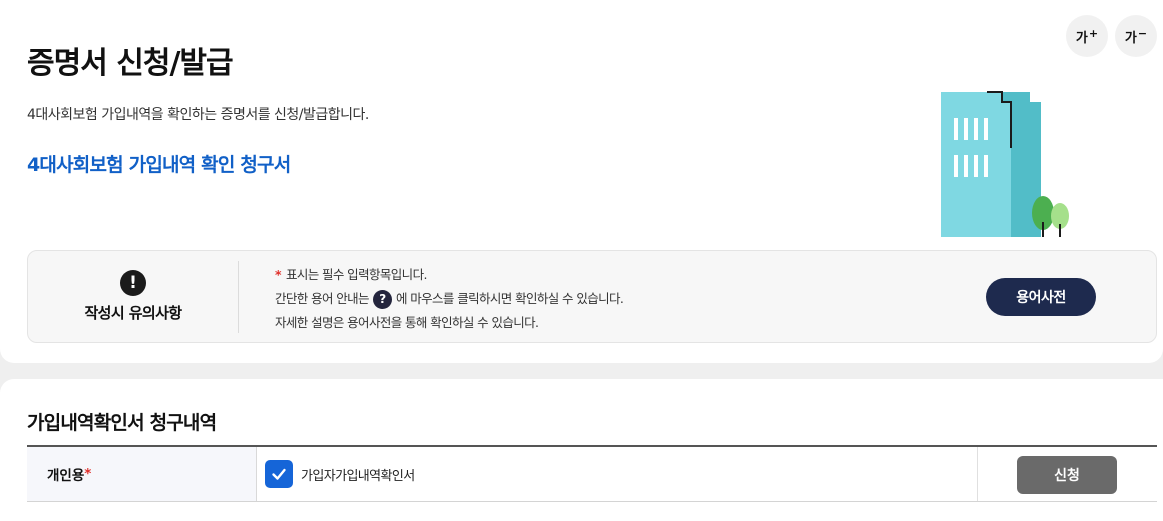 The width and height of the screenshot is (1163, 521). Describe the element at coordinates (382, 299) in the screenshot. I see `help-icon: ?` at that location.